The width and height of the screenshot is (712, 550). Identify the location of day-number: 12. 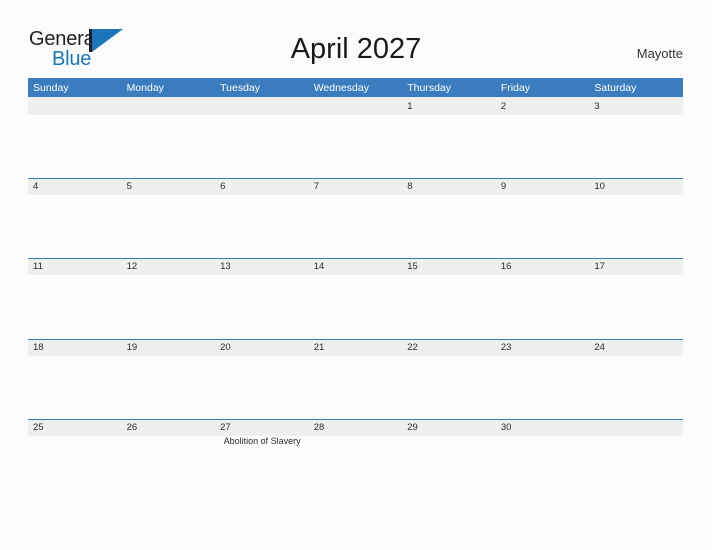
(132, 266).